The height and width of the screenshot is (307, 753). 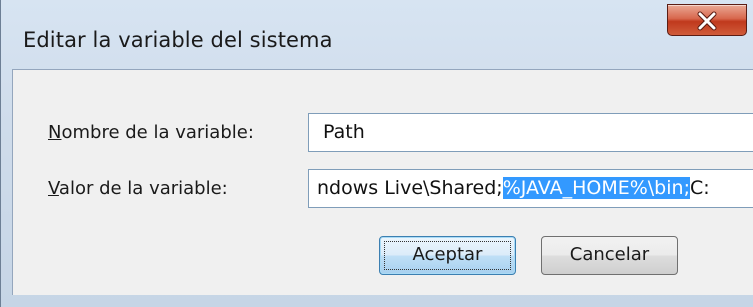 What do you see at coordinates (596, 188) in the screenshot?
I see `value-text-selected: %JAVA_HOME%\bin;` at bounding box center [596, 188].